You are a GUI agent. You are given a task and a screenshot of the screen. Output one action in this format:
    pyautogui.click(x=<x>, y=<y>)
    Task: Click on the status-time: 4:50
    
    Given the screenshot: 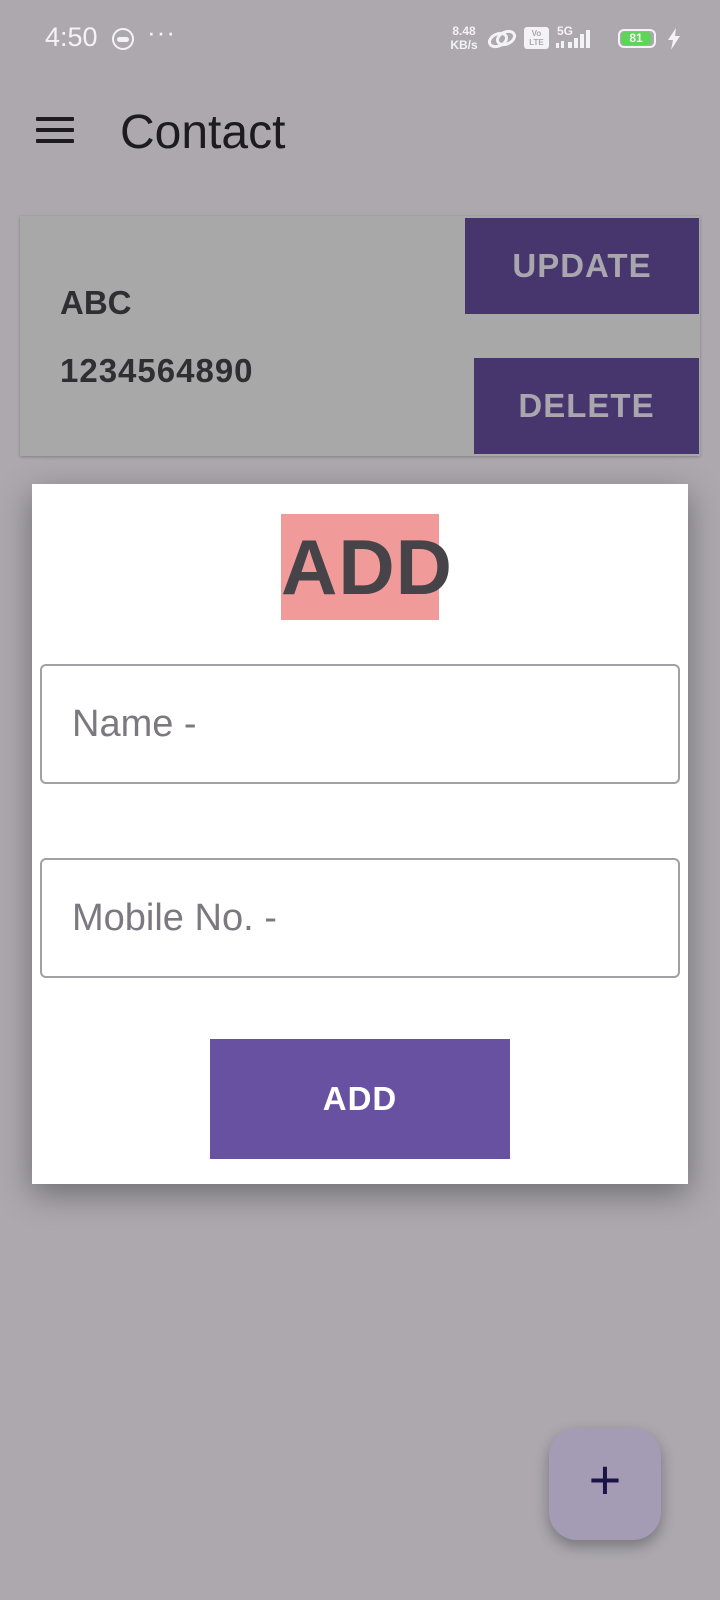 What is the action you would take?
    pyautogui.click(x=71, y=37)
    